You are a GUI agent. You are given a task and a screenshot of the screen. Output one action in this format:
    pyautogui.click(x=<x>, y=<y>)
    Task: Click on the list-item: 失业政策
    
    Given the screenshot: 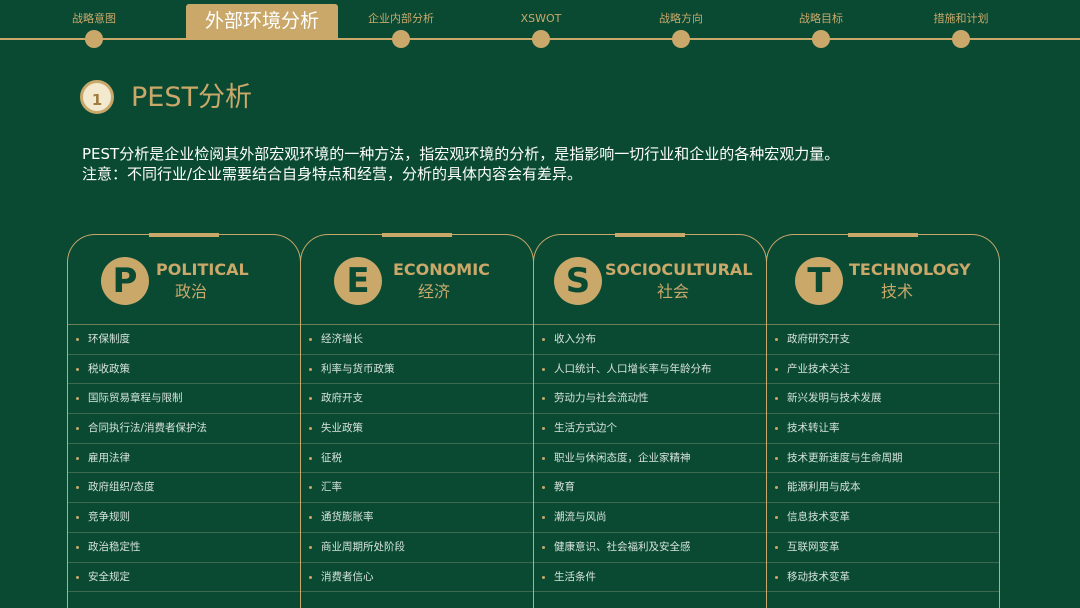 What is the action you would take?
    pyautogui.click(x=417, y=429)
    